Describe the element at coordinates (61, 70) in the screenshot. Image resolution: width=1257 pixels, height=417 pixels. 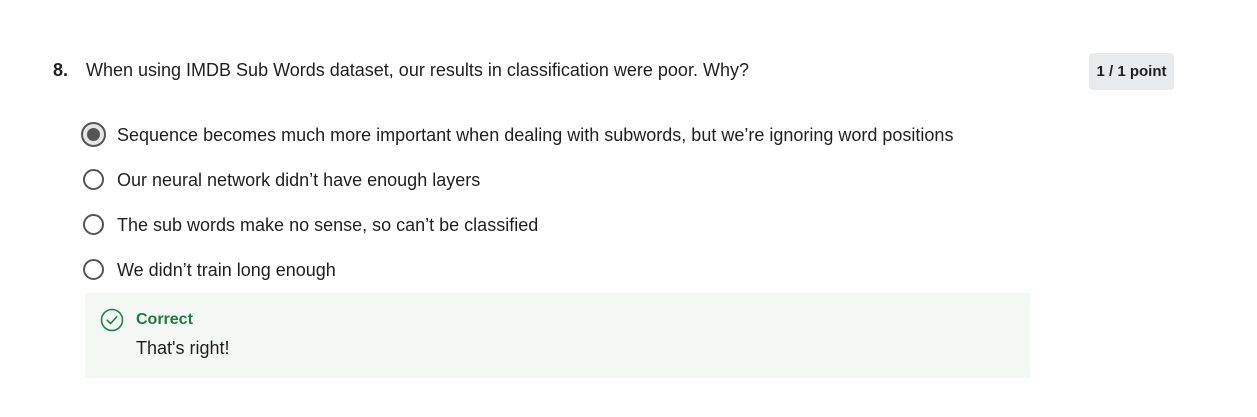
I see `question-number: 8.` at that location.